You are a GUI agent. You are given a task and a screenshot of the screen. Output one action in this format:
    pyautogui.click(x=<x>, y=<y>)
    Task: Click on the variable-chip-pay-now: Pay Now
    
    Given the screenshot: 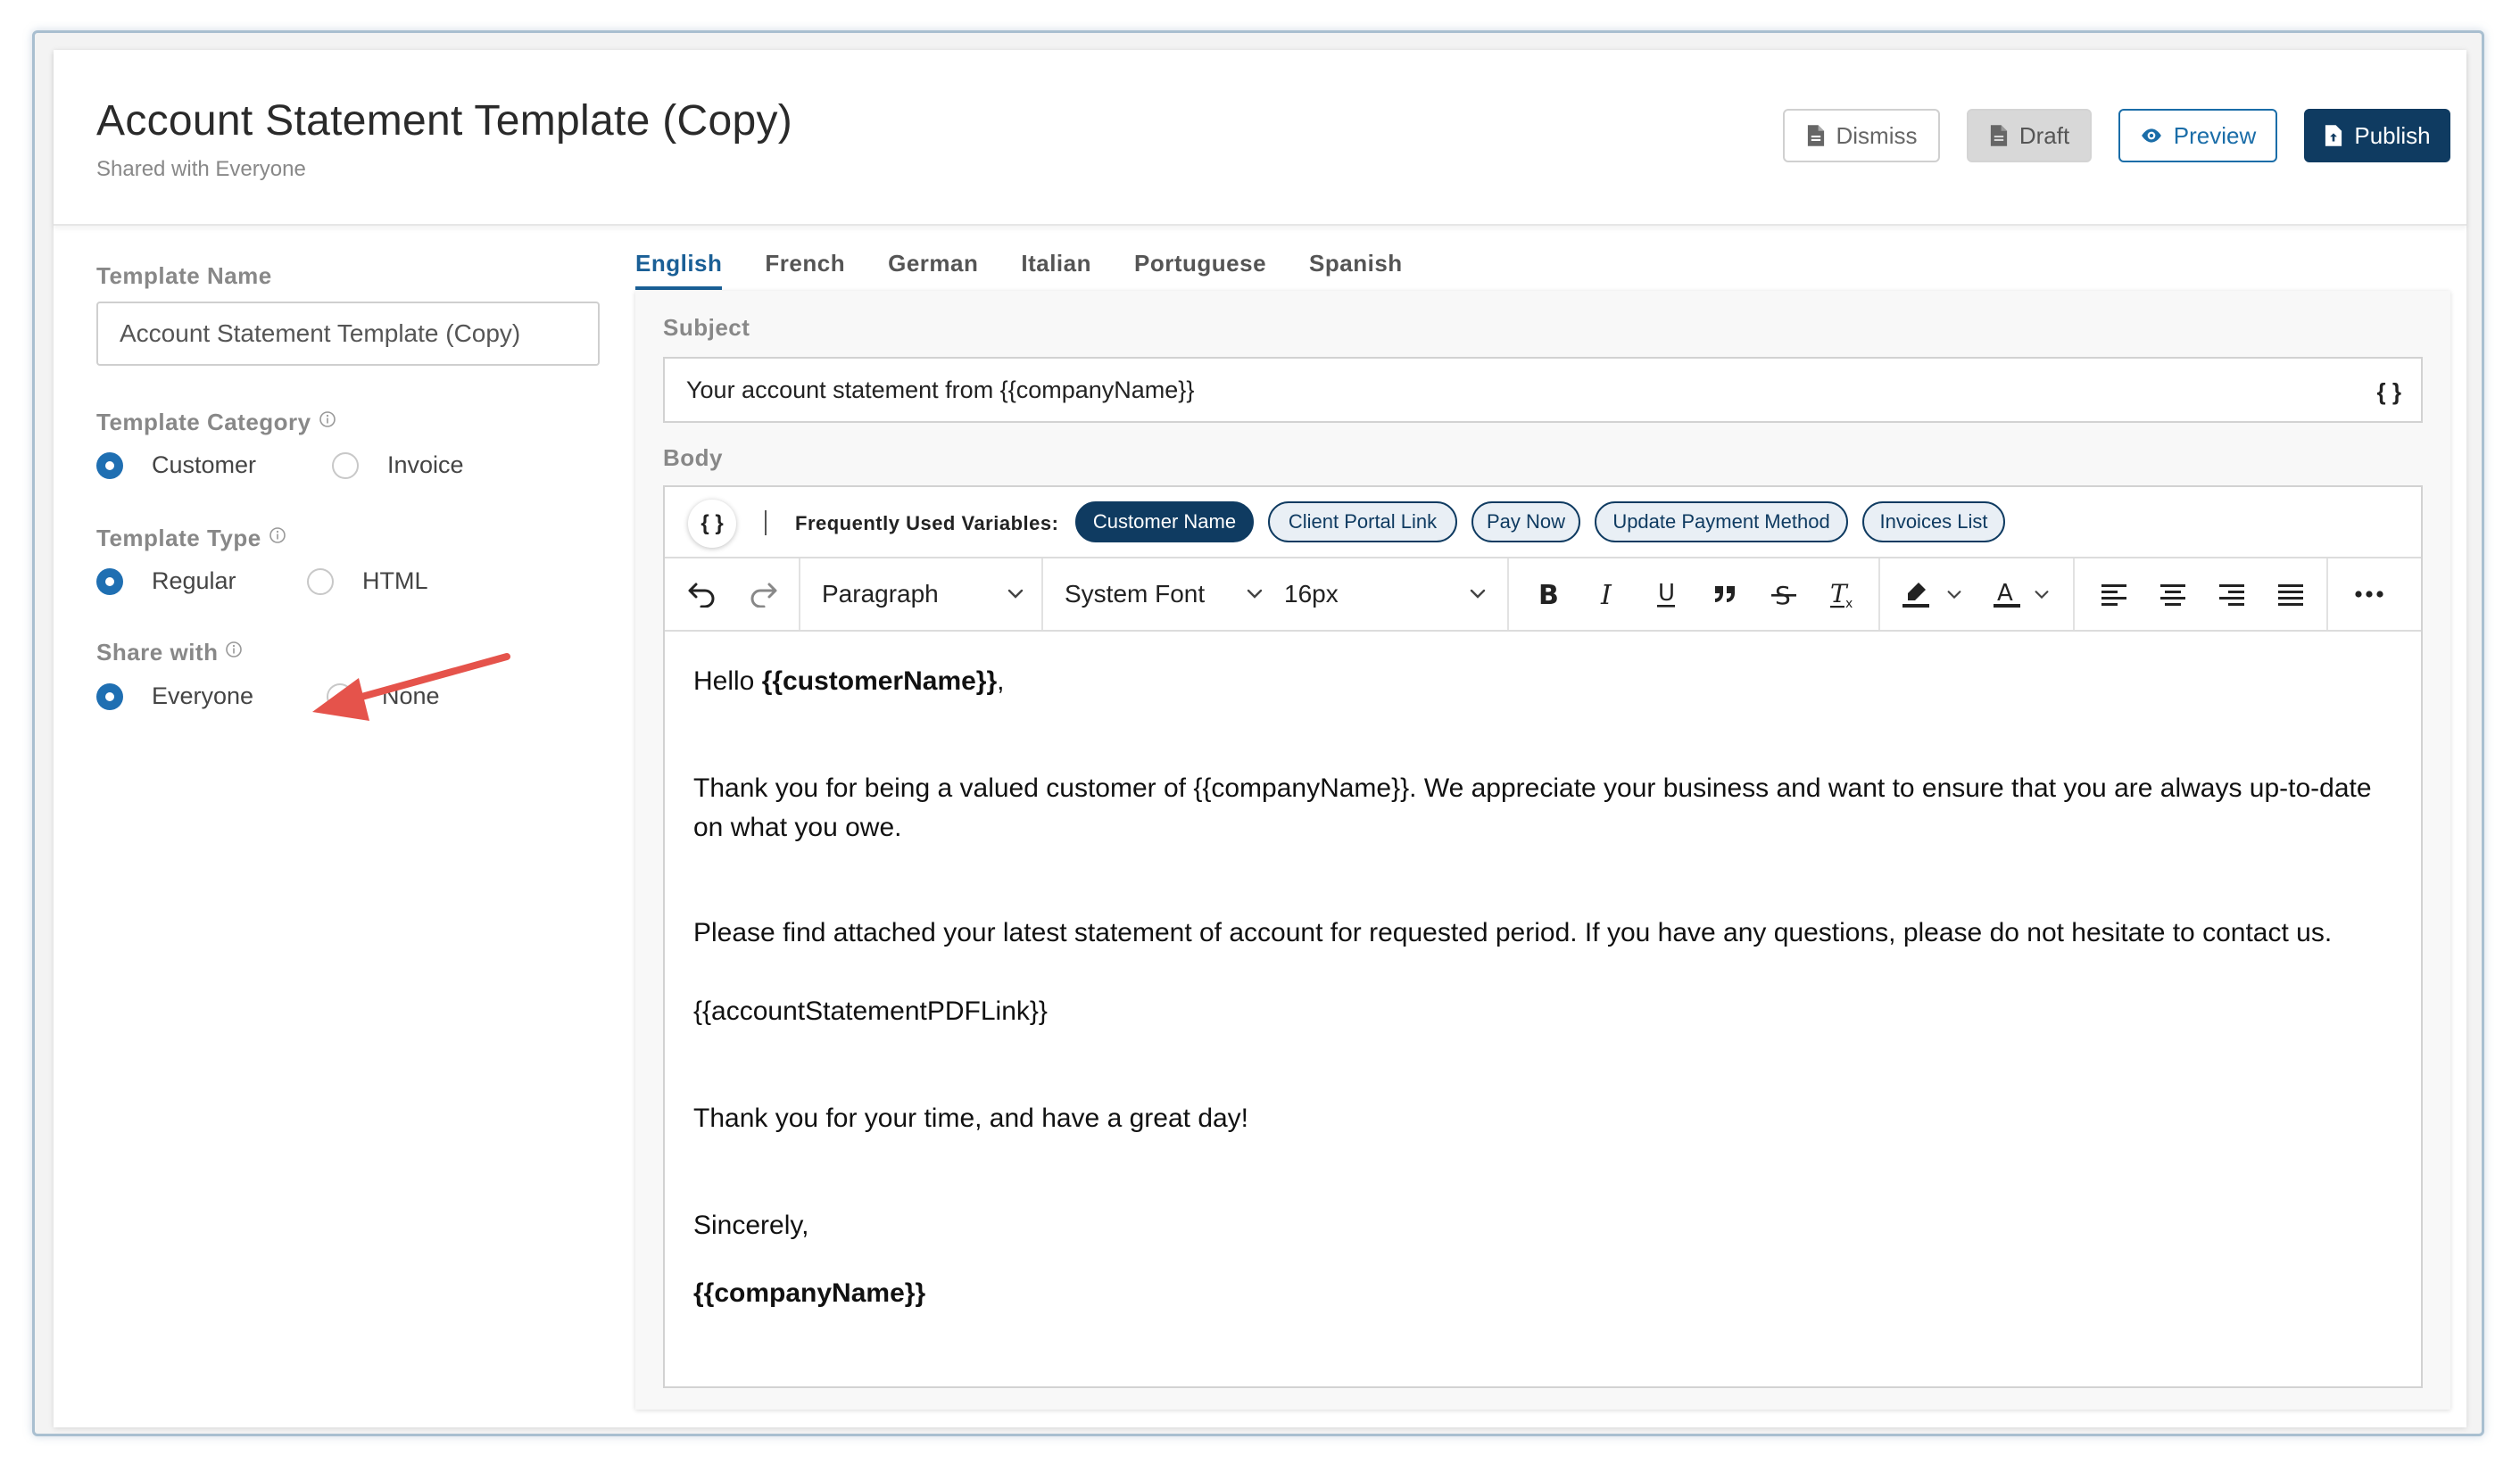 What is the action you would take?
    pyautogui.click(x=1525, y=521)
    